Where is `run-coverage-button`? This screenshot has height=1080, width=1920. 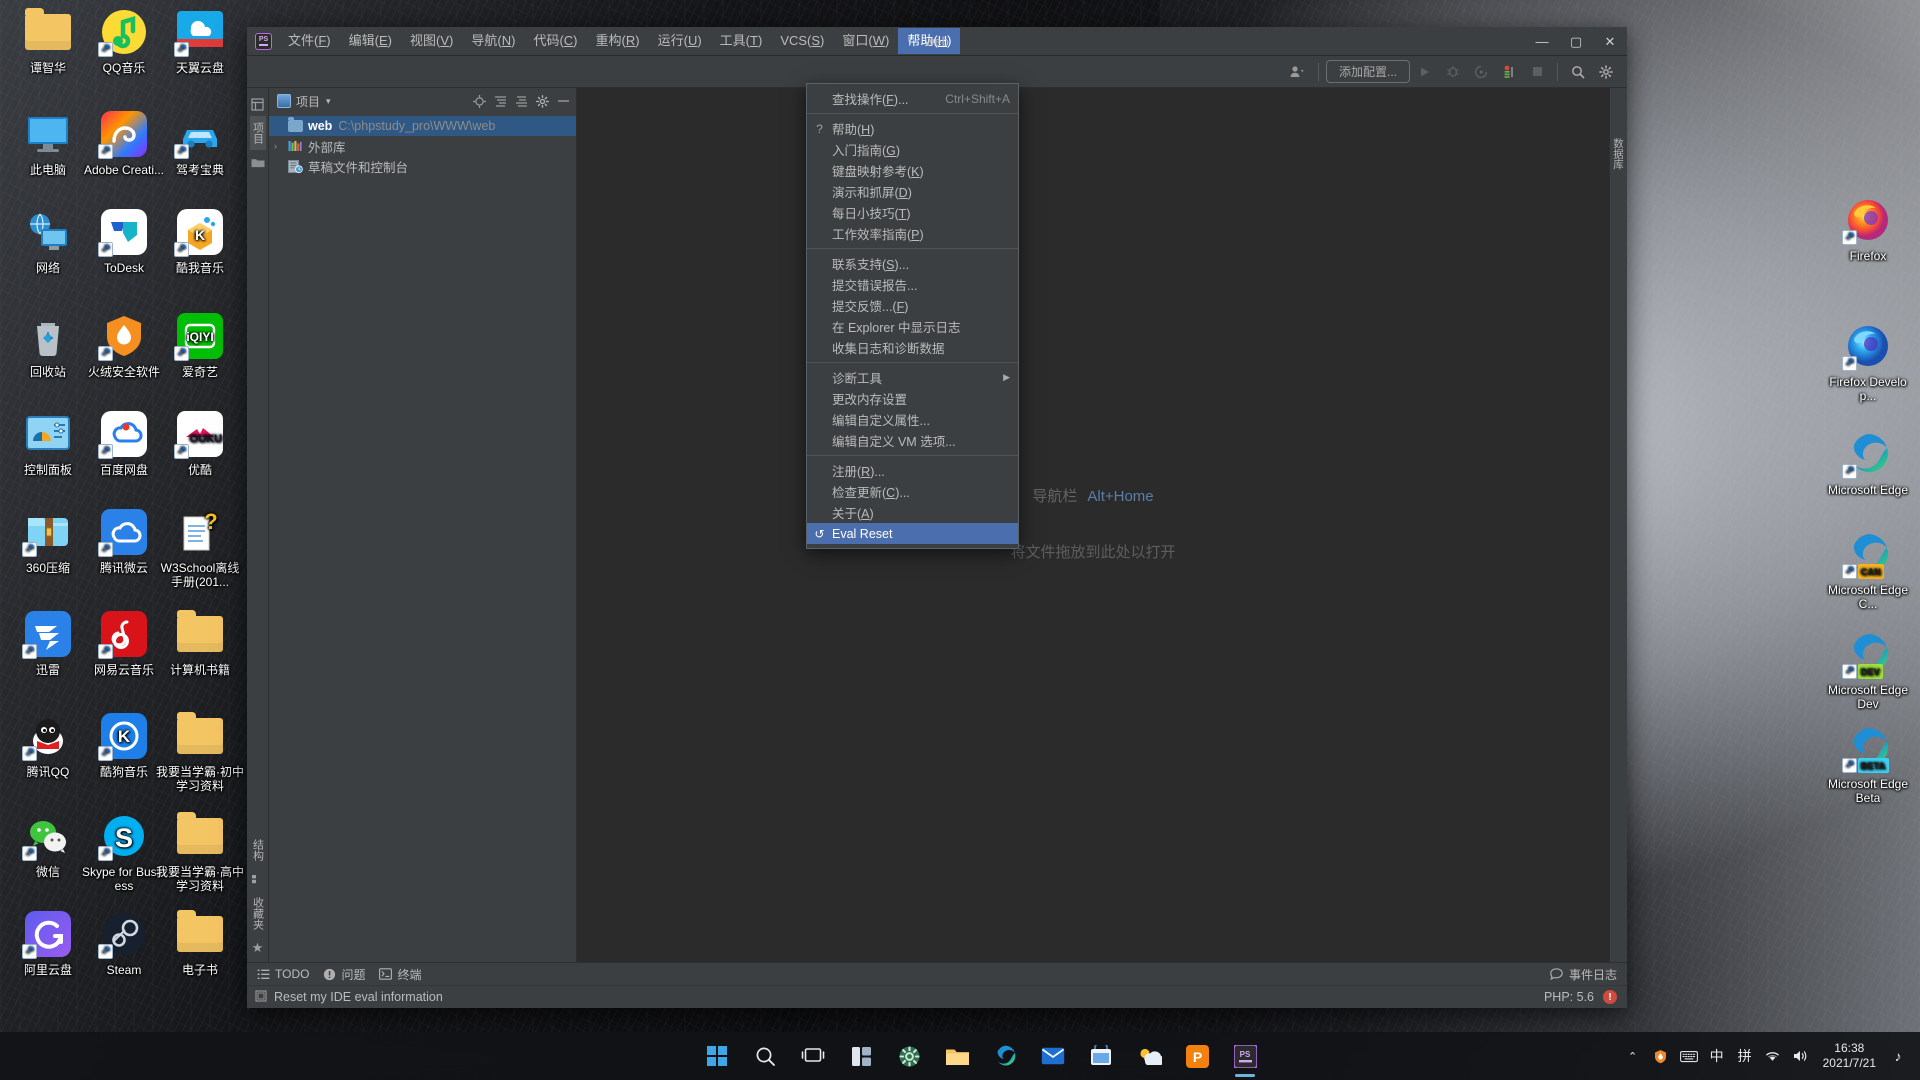
run-coverage-button is located at coordinates (1481, 72).